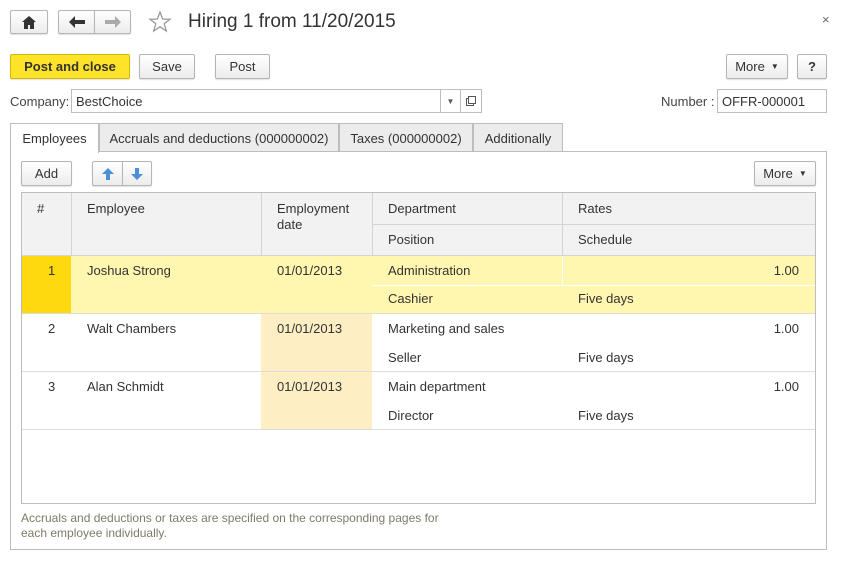 The height and width of the screenshot is (561, 845). Describe the element at coordinates (764, 101) in the screenshot. I see `number-value: OFFR-000001` at that location.